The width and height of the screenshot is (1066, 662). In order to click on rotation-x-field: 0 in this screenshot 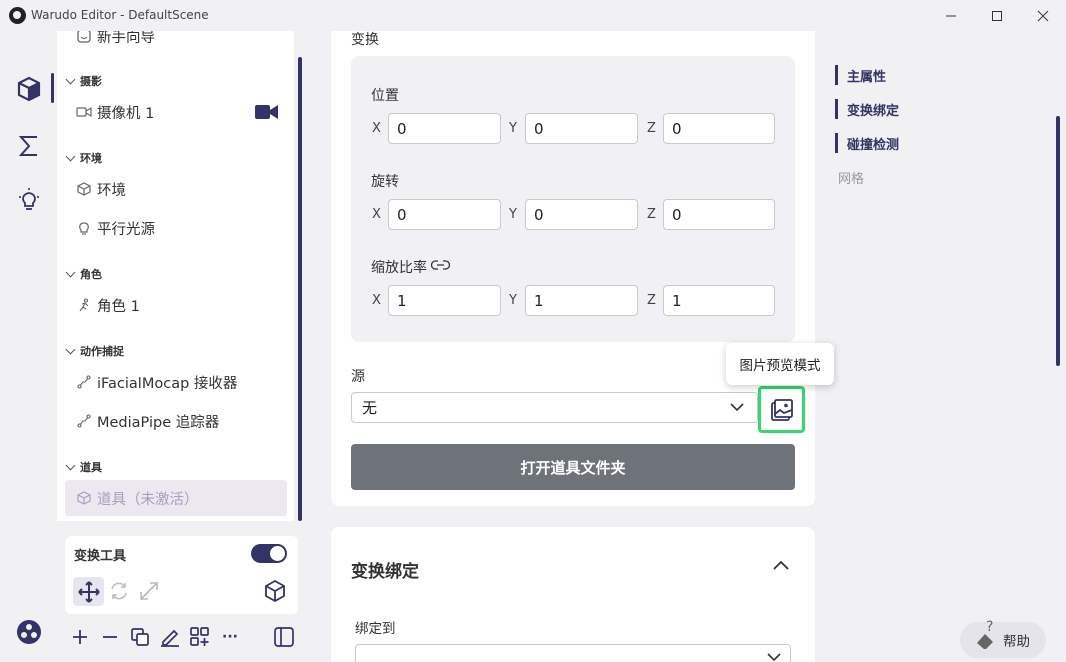, I will do `click(444, 214)`.